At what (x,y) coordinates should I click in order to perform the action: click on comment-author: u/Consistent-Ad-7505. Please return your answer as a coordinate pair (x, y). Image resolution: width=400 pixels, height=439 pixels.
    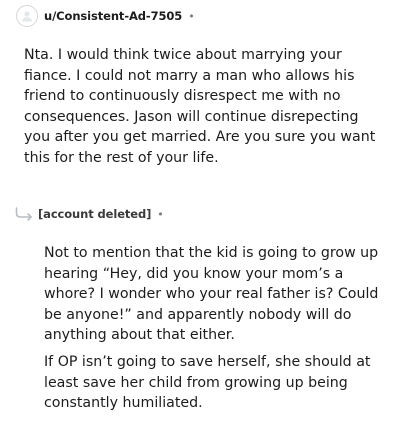
    Looking at the image, I should click on (113, 16).